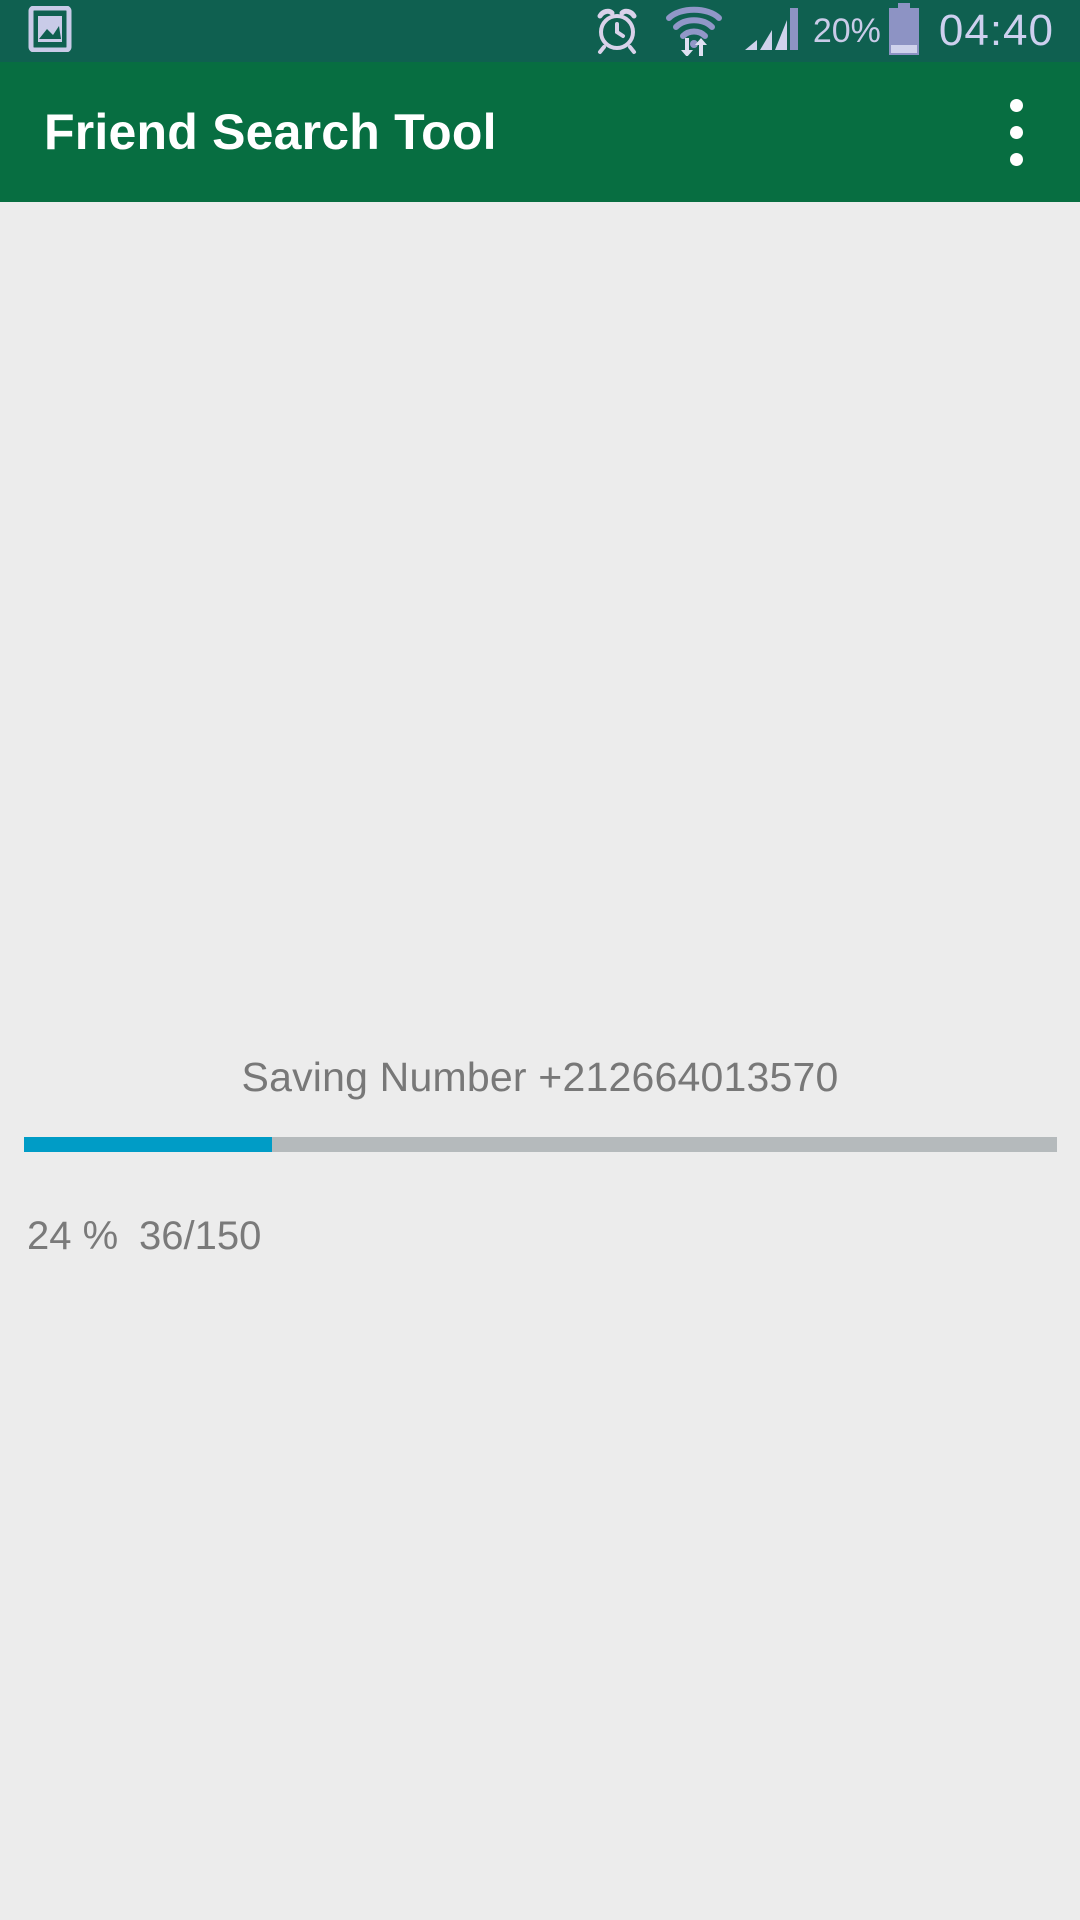 Image resolution: width=1080 pixels, height=1920 pixels. I want to click on app-toolbar: Friend Search Tool, so click(540, 132).